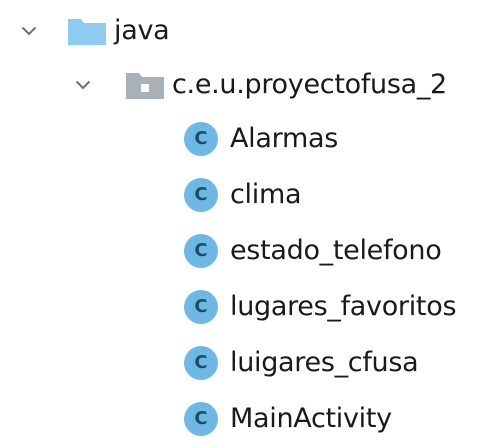 The width and height of the screenshot is (496, 448). I want to click on tree-node-class: C clima, so click(243, 195).